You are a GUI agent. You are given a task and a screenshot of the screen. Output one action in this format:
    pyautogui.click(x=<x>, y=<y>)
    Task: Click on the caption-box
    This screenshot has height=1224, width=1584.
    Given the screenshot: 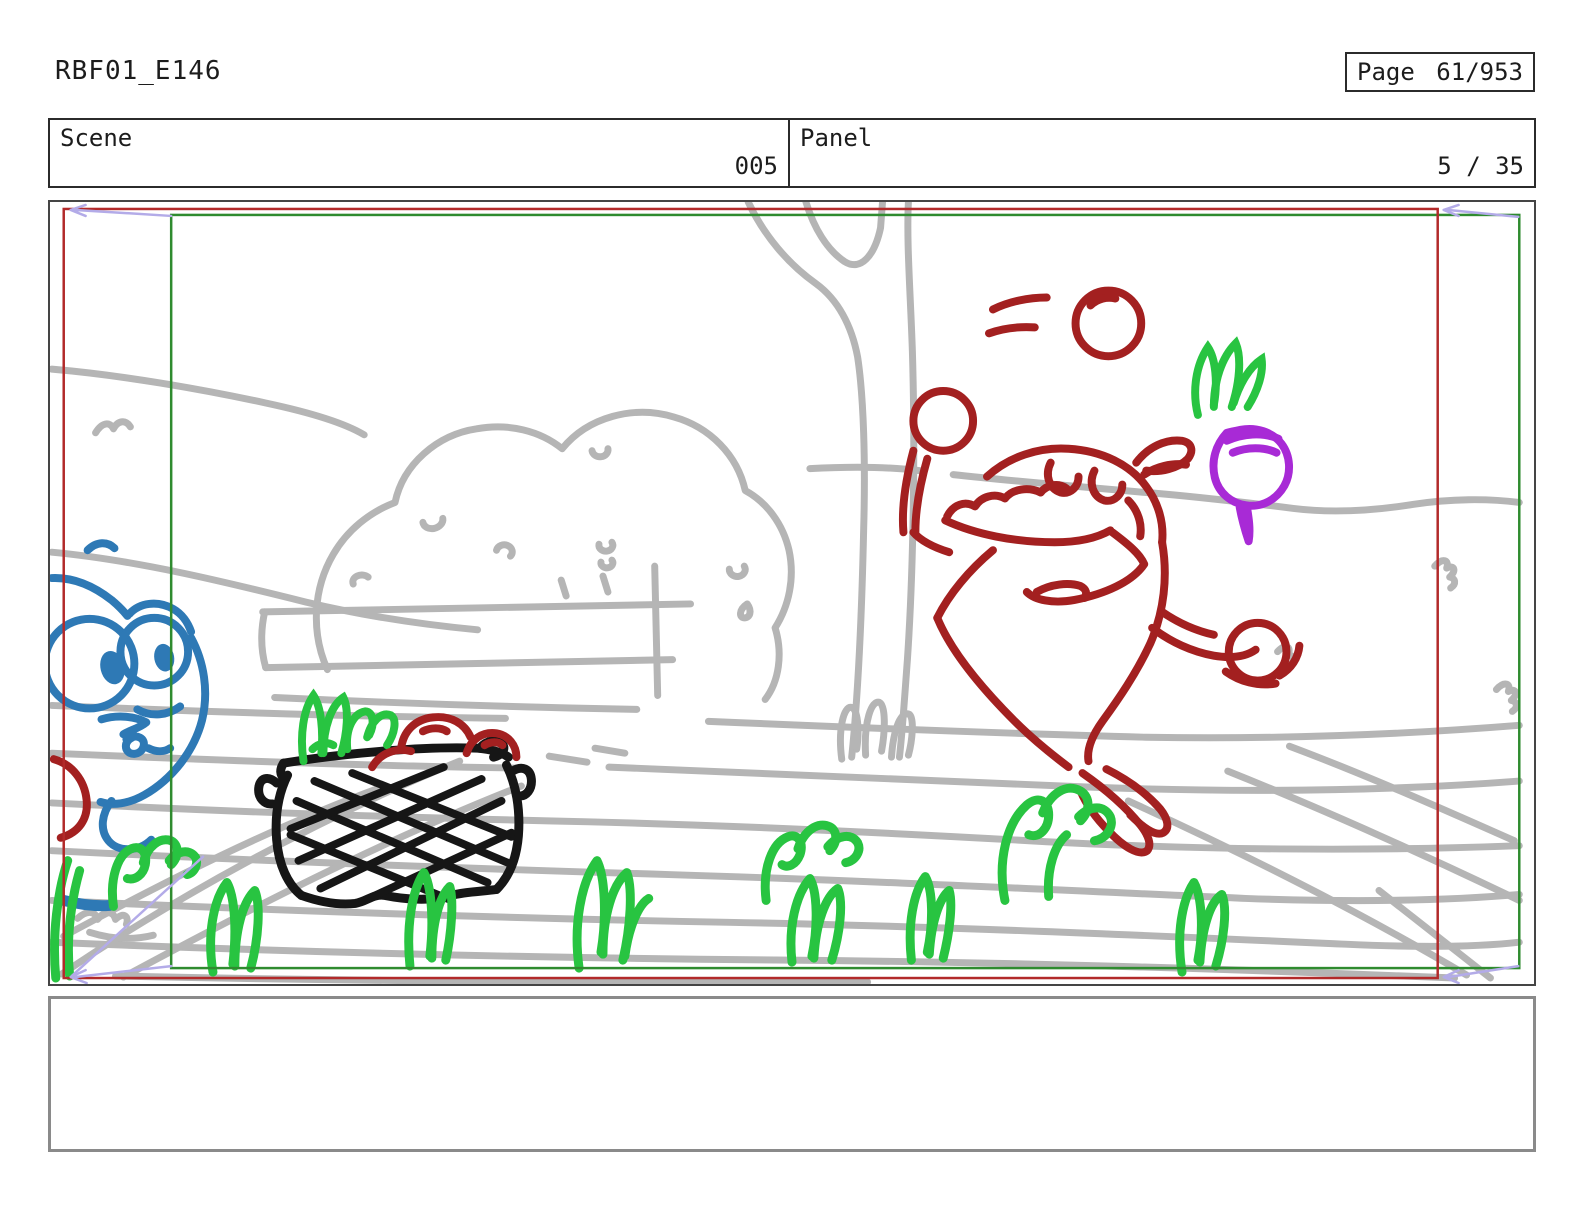 What is the action you would take?
    pyautogui.click(x=792, y=1074)
    